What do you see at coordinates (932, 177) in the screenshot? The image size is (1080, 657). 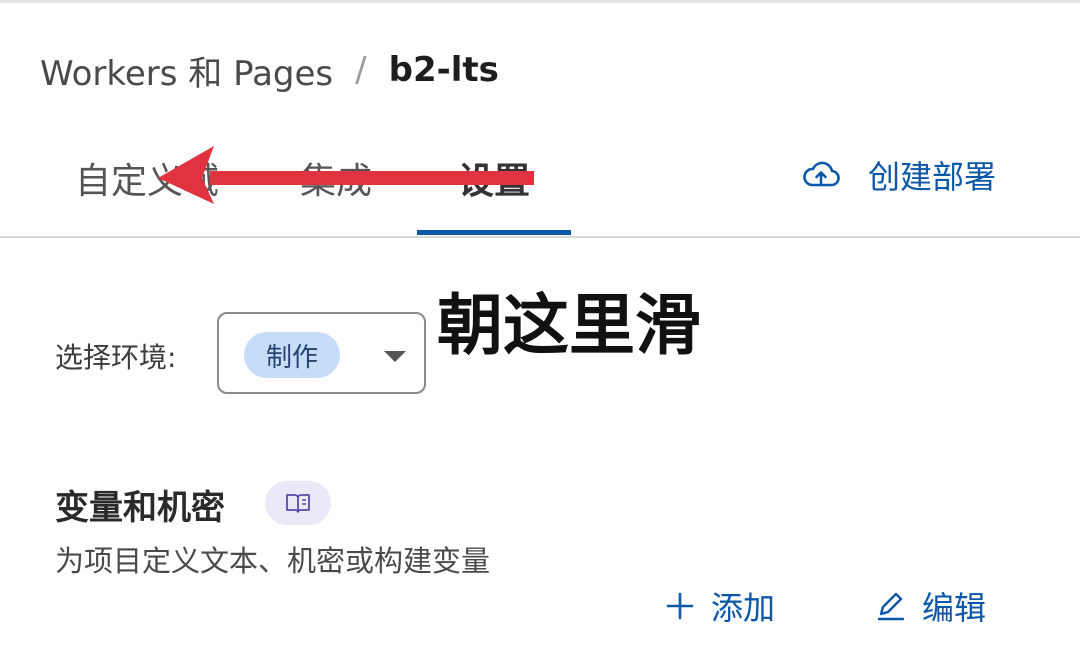 I see `create-deployment-label: 创建部署` at bounding box center [932, 177].